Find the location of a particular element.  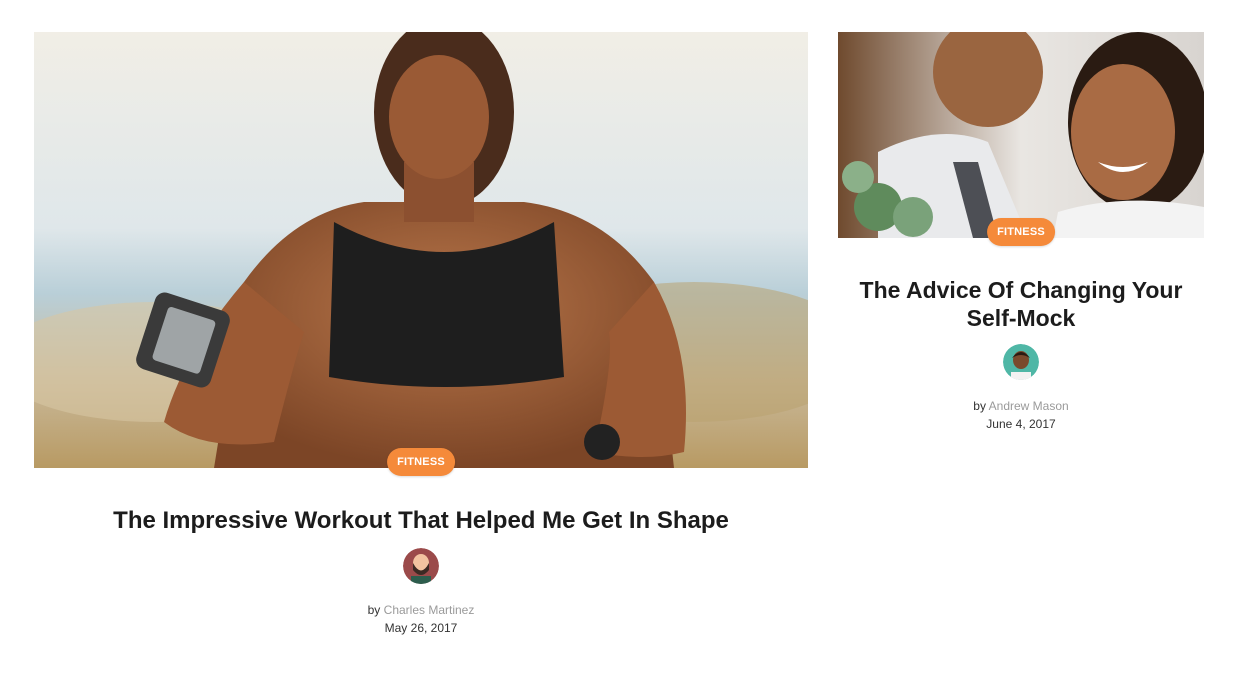

byline: by Charles Martinez is located at coordinates (421, 610).